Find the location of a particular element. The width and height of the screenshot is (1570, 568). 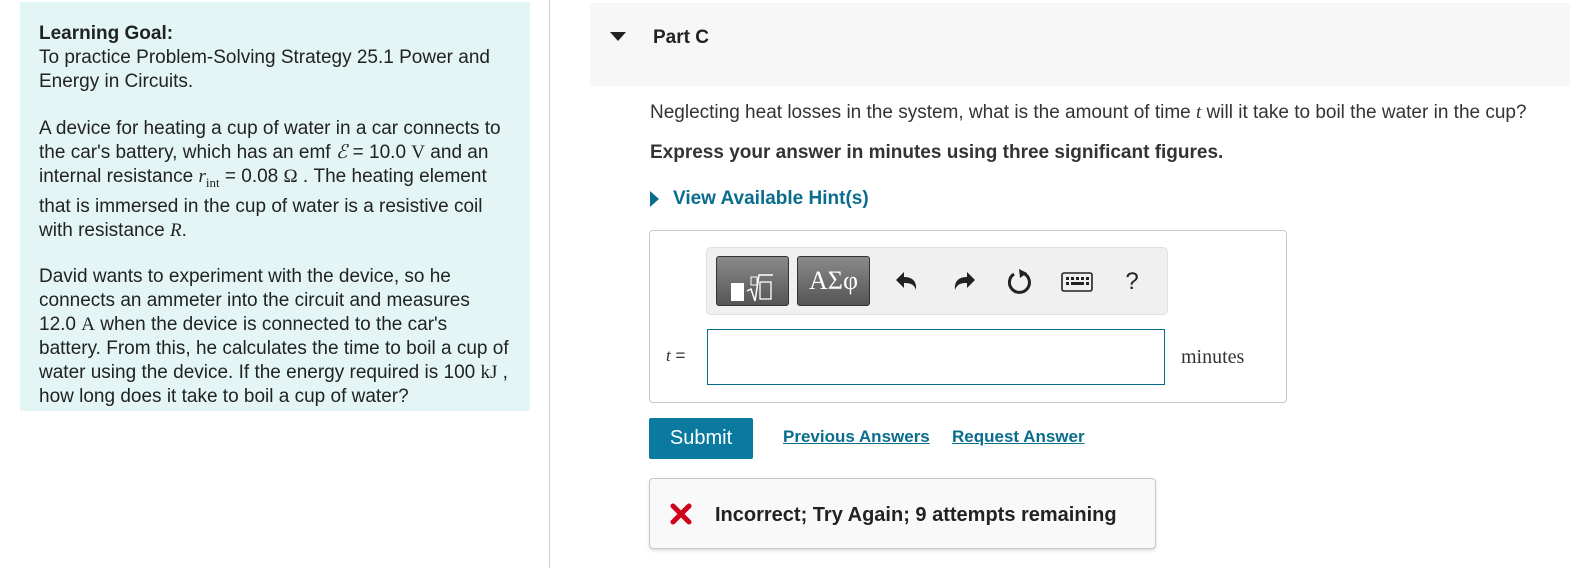

resistance-subscript: int is located at coordinates (212, 182).